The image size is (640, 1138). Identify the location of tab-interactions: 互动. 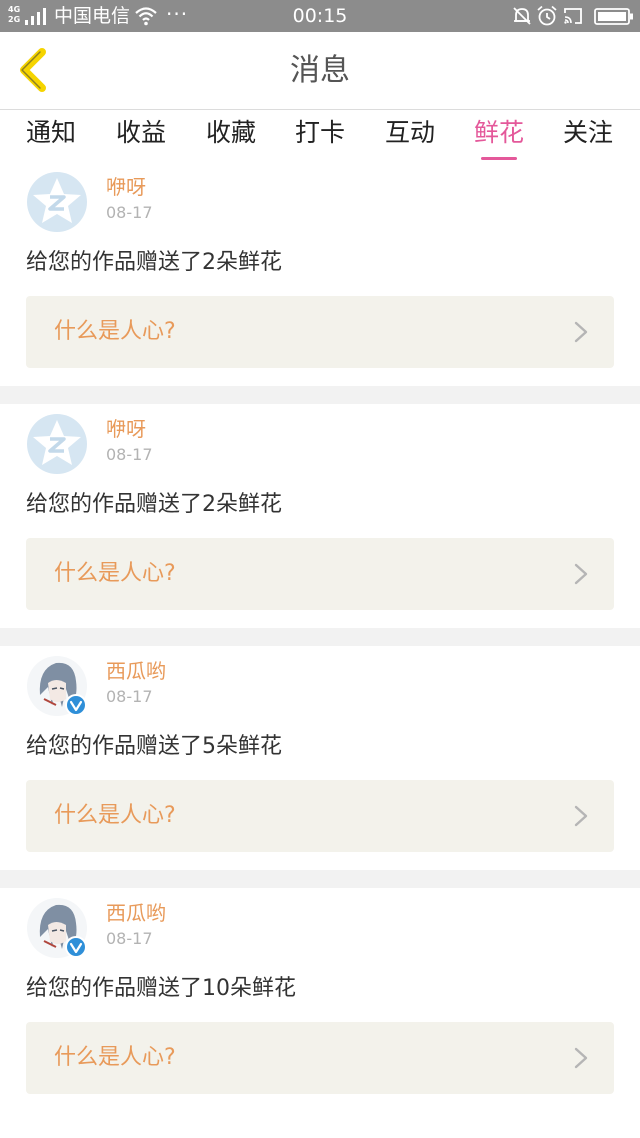
(410, 136).